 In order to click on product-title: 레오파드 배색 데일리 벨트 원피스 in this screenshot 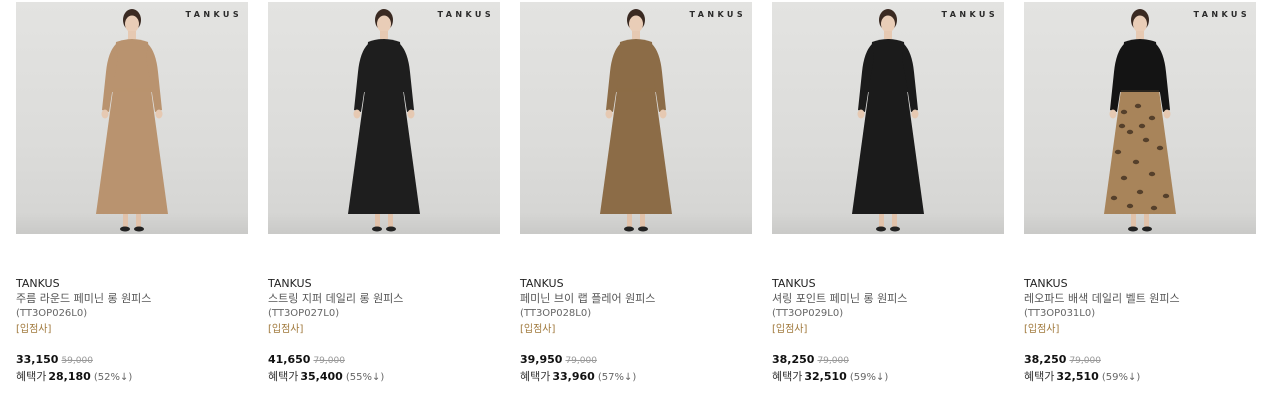, I will do `click(1140, 298)`.